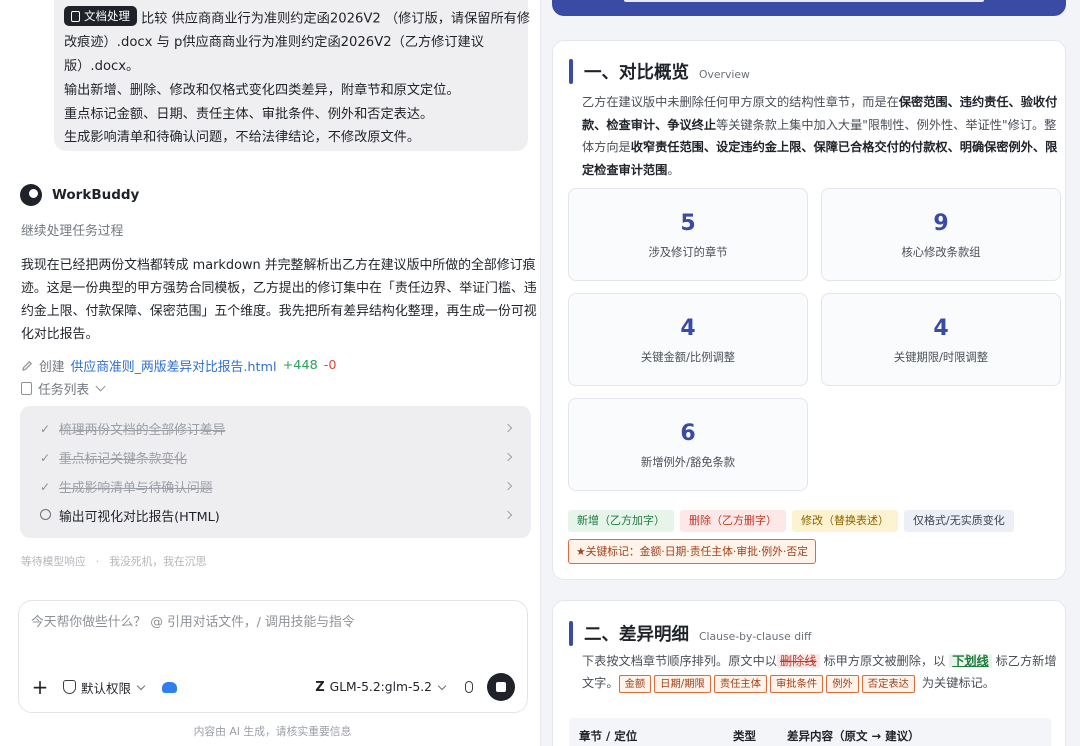 Image resolution: width=1080 pixels, height=746 pixels. Describe the element at coordinates (798, 661) in the screenshot. I see `deletion-sample: 删除线` at that location.